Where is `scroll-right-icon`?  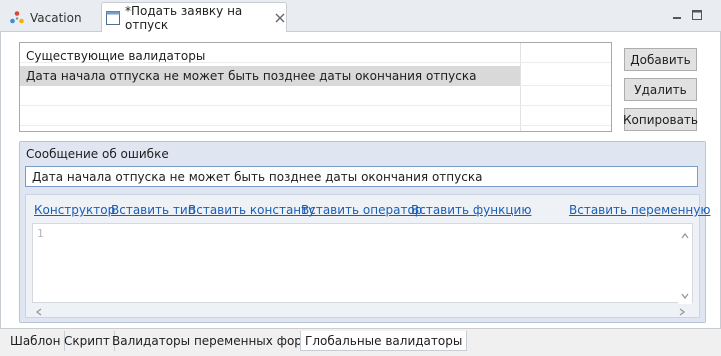 scroll-right-icon is located at coordinates (682, 311).